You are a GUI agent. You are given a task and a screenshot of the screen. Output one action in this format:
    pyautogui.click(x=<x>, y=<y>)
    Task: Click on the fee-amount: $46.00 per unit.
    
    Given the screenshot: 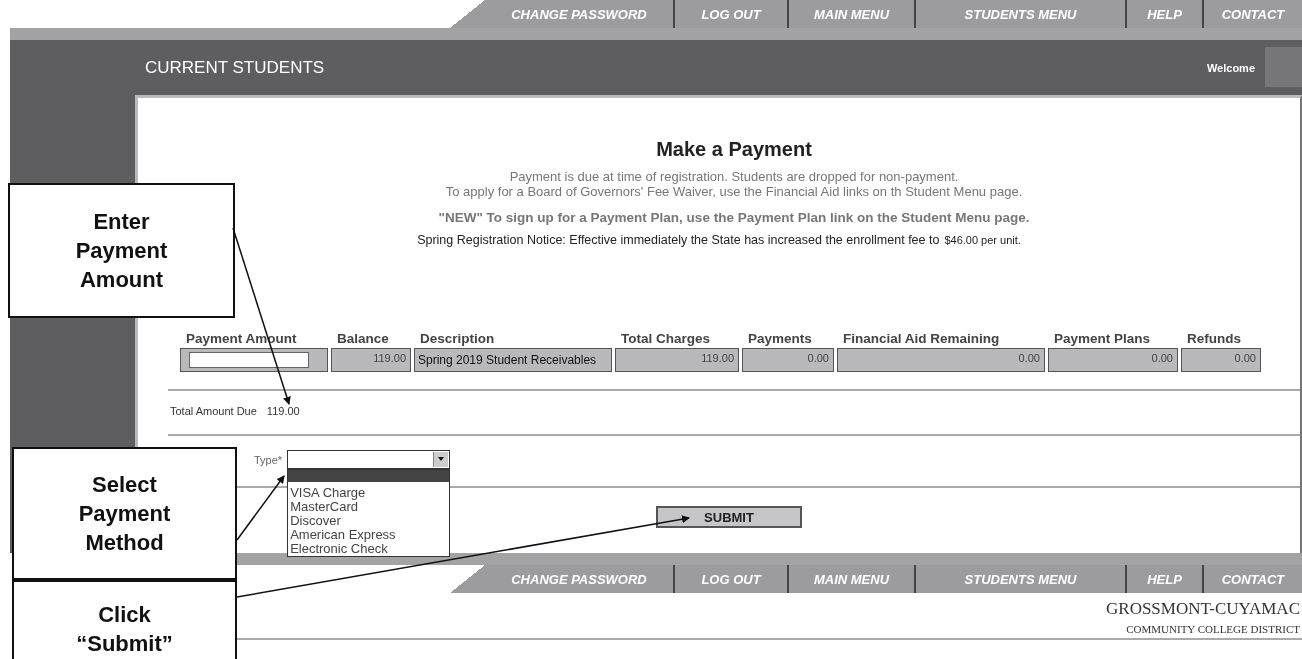 What is the action you would take?
    pyautogui.click(x=982, y=240)
    